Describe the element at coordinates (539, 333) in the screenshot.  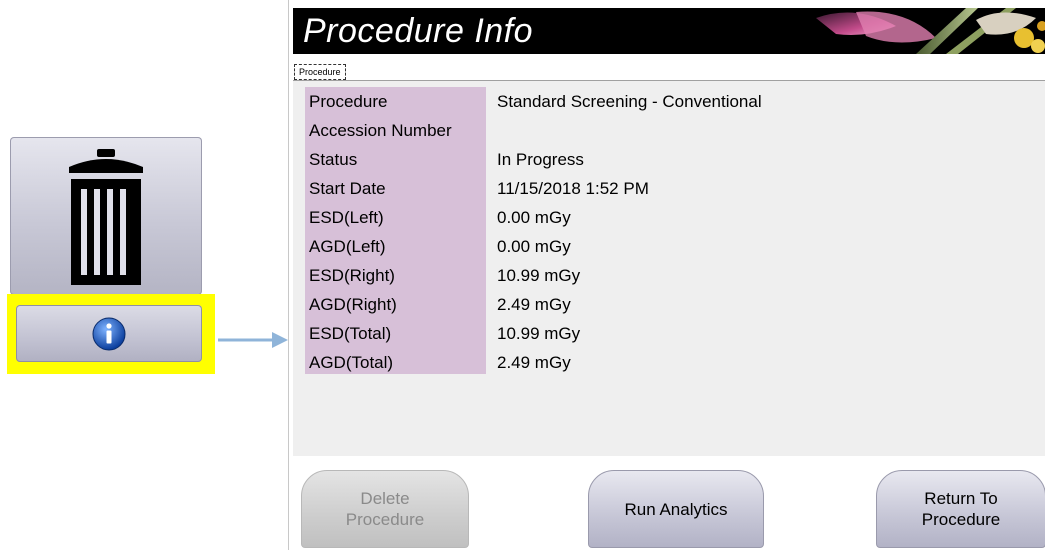
I see `value-esd-total: 10.99 mGy` at that location.